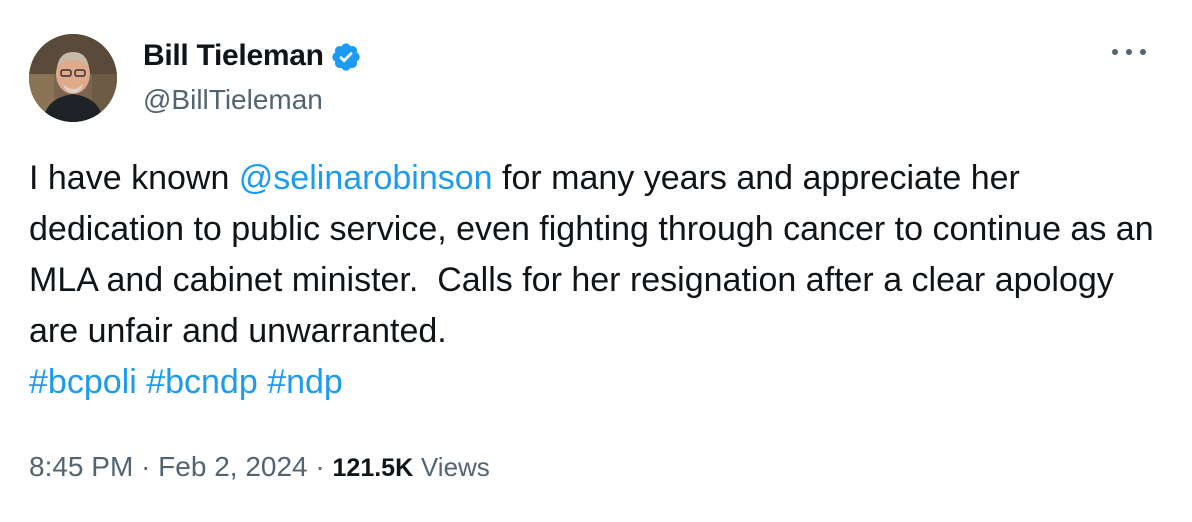  Describe the element at coordinates (373, 468) in the screenshot. I see `views-count: 121.5K` at that location.